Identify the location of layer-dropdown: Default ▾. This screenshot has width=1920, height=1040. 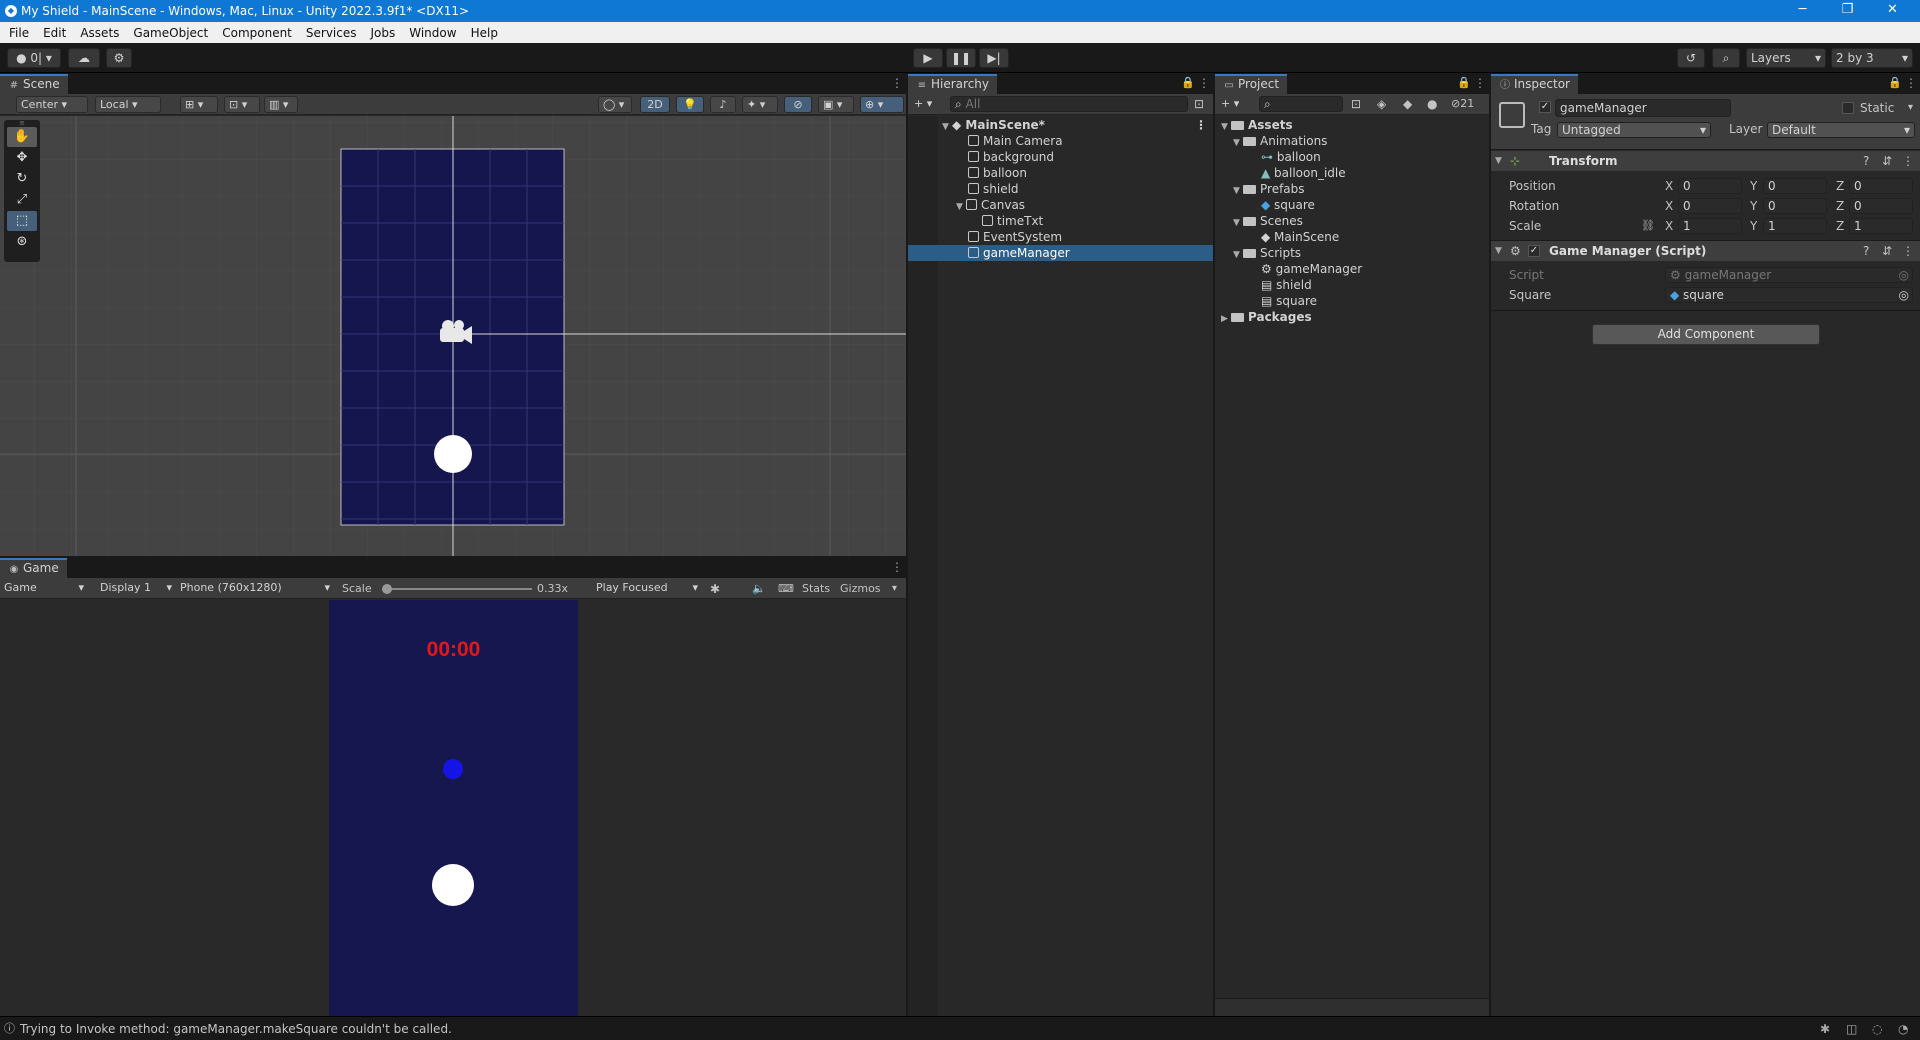
(1841, 130).